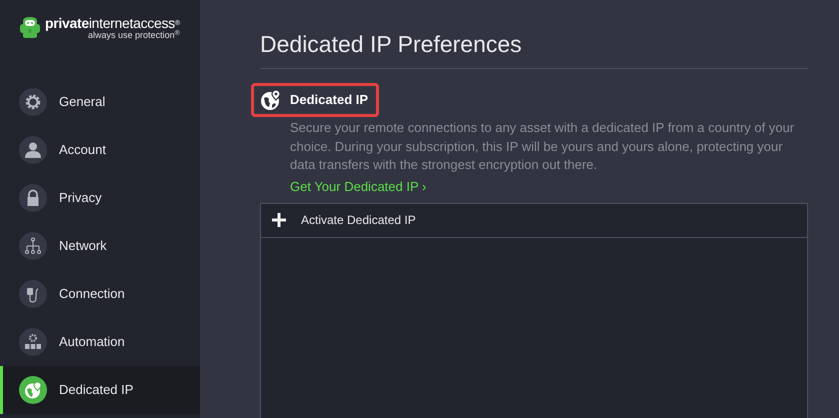 Image resolution: width=839 pixels, height=418 pixels. Describe the element at coordinates (100, 342) in the screenshot. I see `sidebar-item: Automation` at that location.